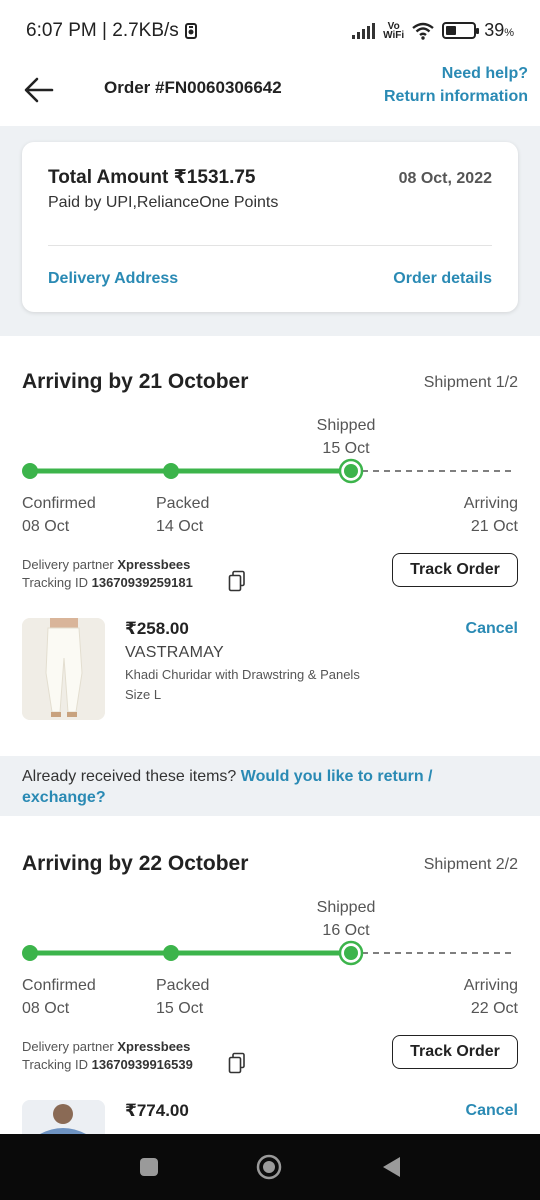  Describe the element at coordinates (485, 74) in the screenshot. I see `need-help-link: Need help?` at that location.